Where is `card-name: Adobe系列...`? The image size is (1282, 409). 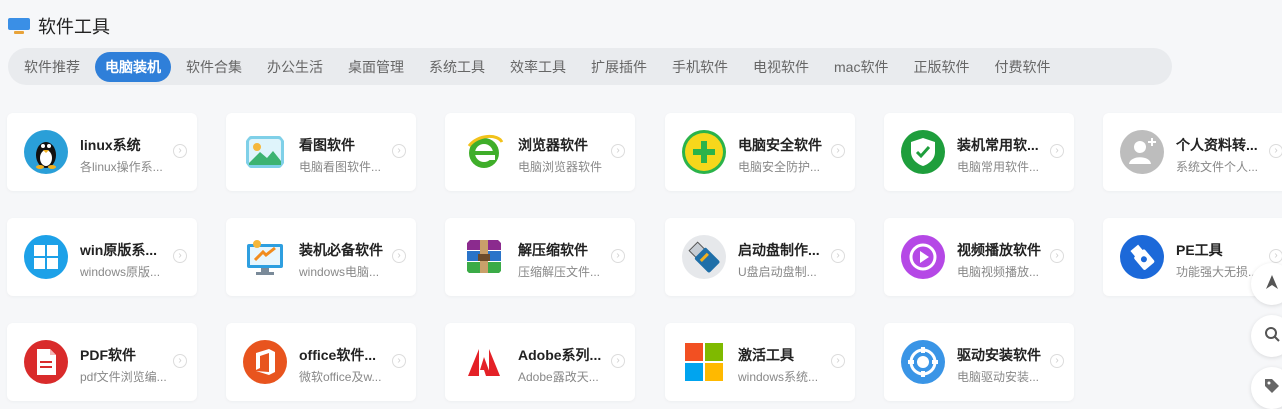
card-name: Adobe系列... is located at coordinates (560, 355).